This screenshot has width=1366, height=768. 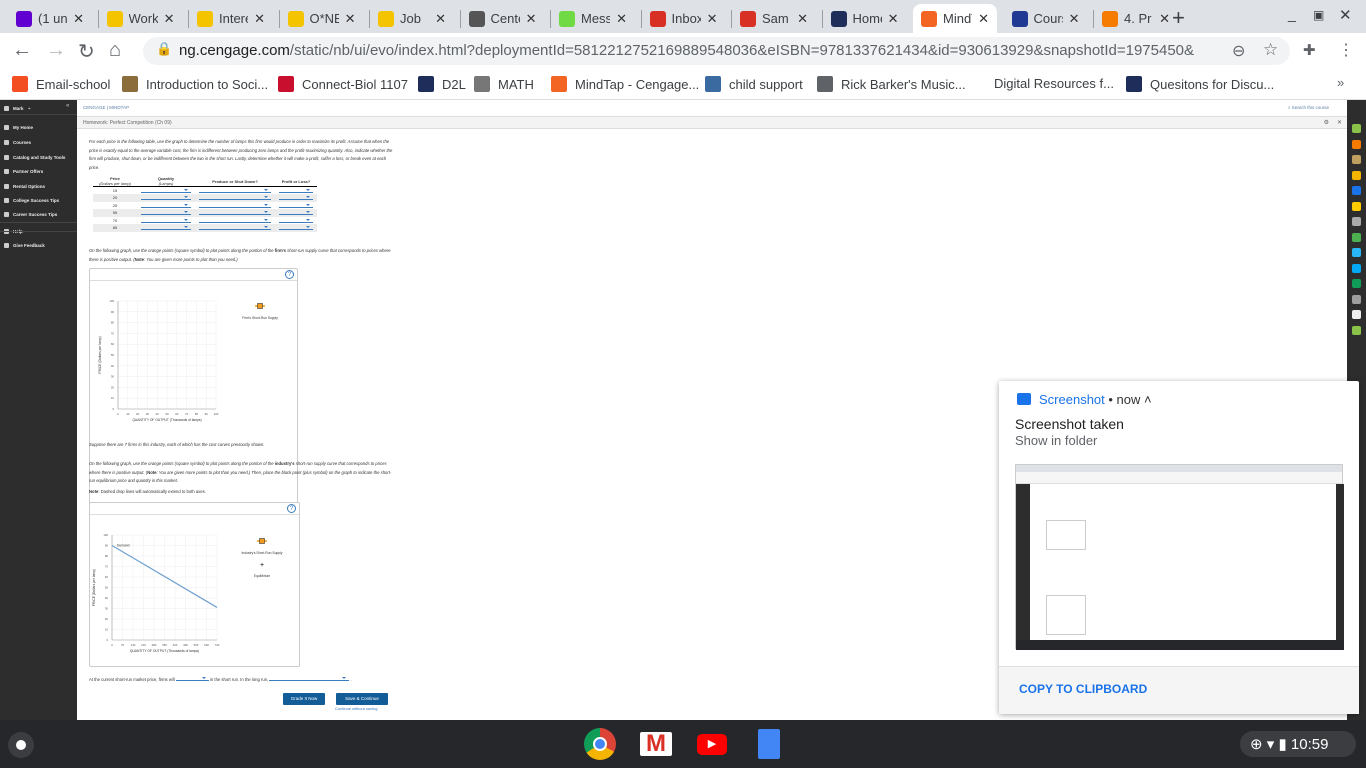 What do you see at coordinates (504, 84) in the screenshot?
I see `bookmark-item: MATH` at bounding box center [504, 84].